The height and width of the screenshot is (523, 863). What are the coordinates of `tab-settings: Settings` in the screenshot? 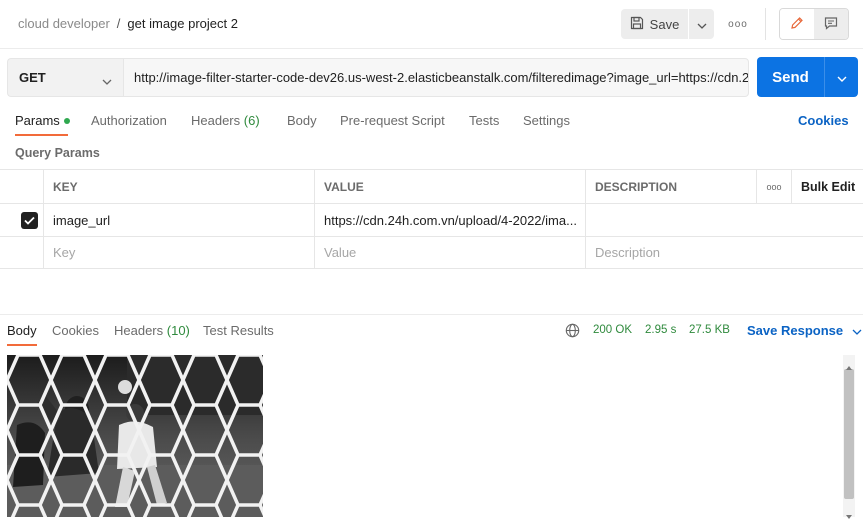 It's located at (546, 120).